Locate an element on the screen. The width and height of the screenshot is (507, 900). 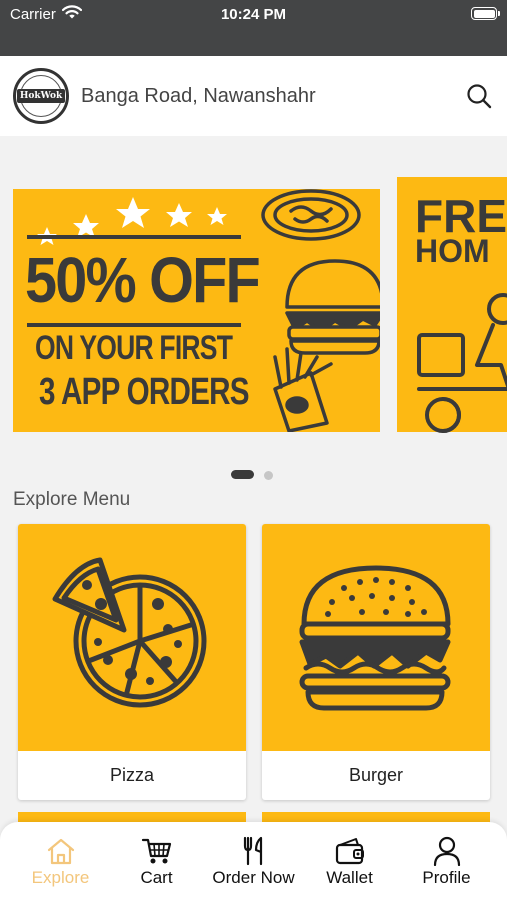
promo-rule-bottom is located at coordinates (134, 325).